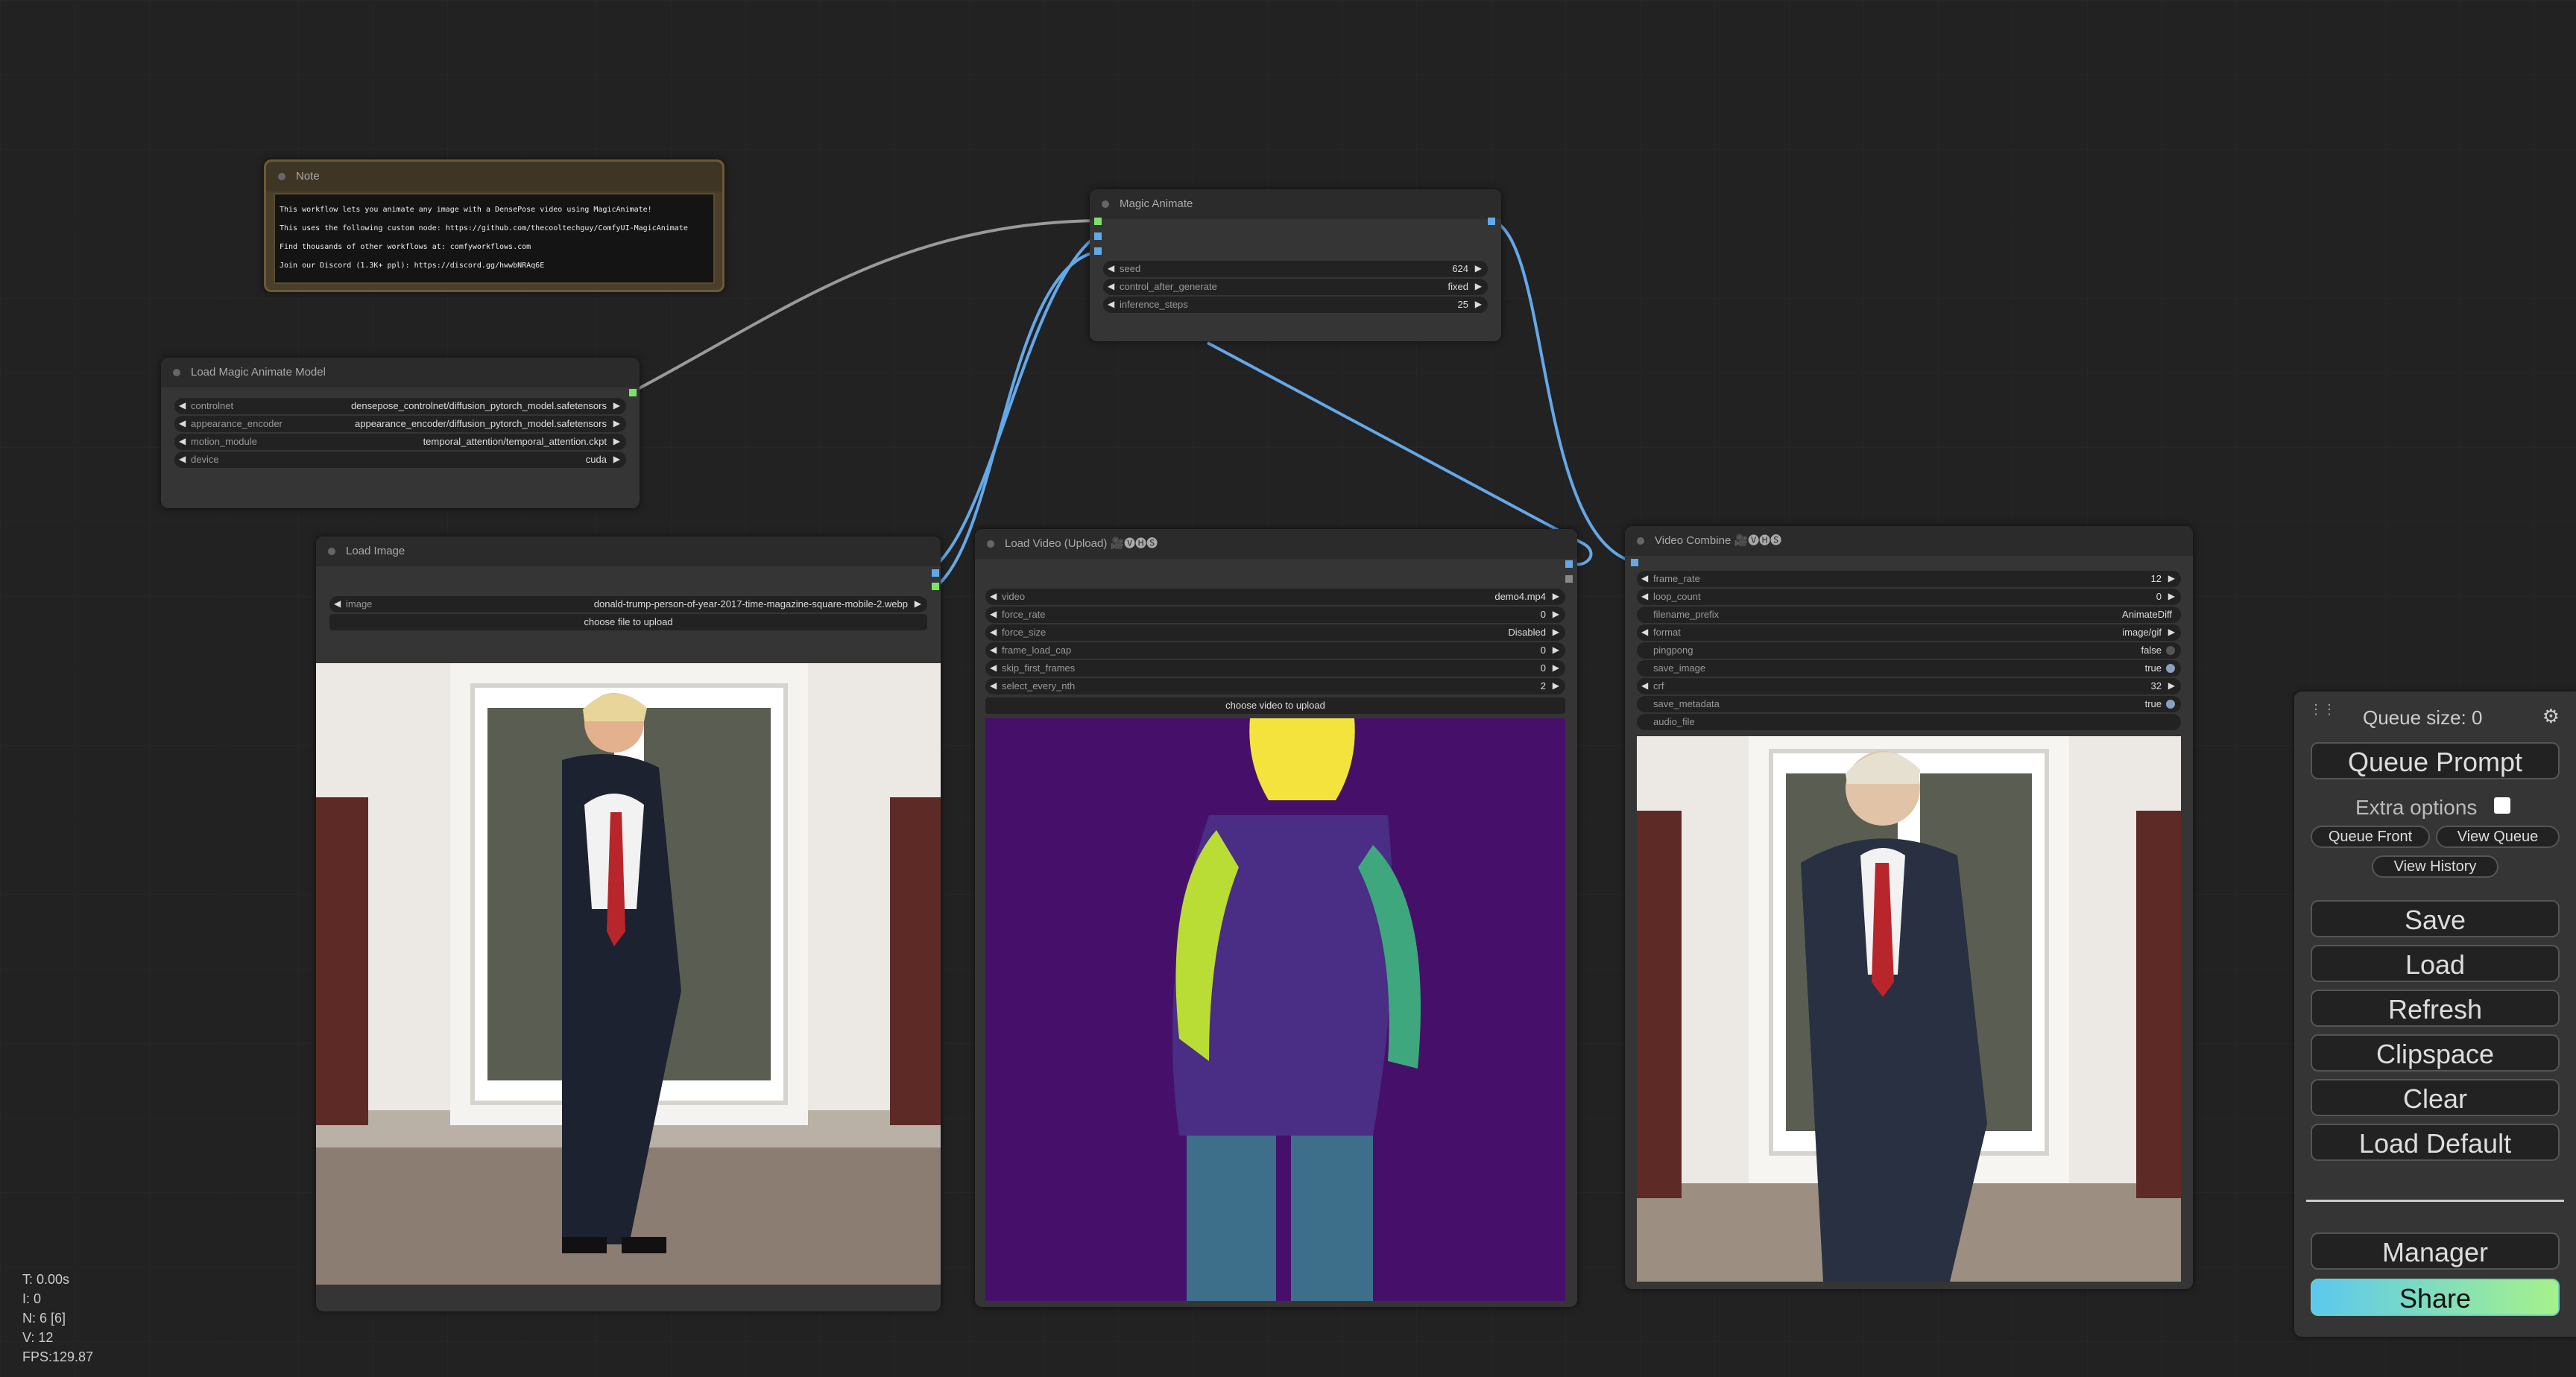 Image resolution: width=2576 pixels, height=1377 pixels. I want to click on view-history-button: View History, so click(2435, 866).